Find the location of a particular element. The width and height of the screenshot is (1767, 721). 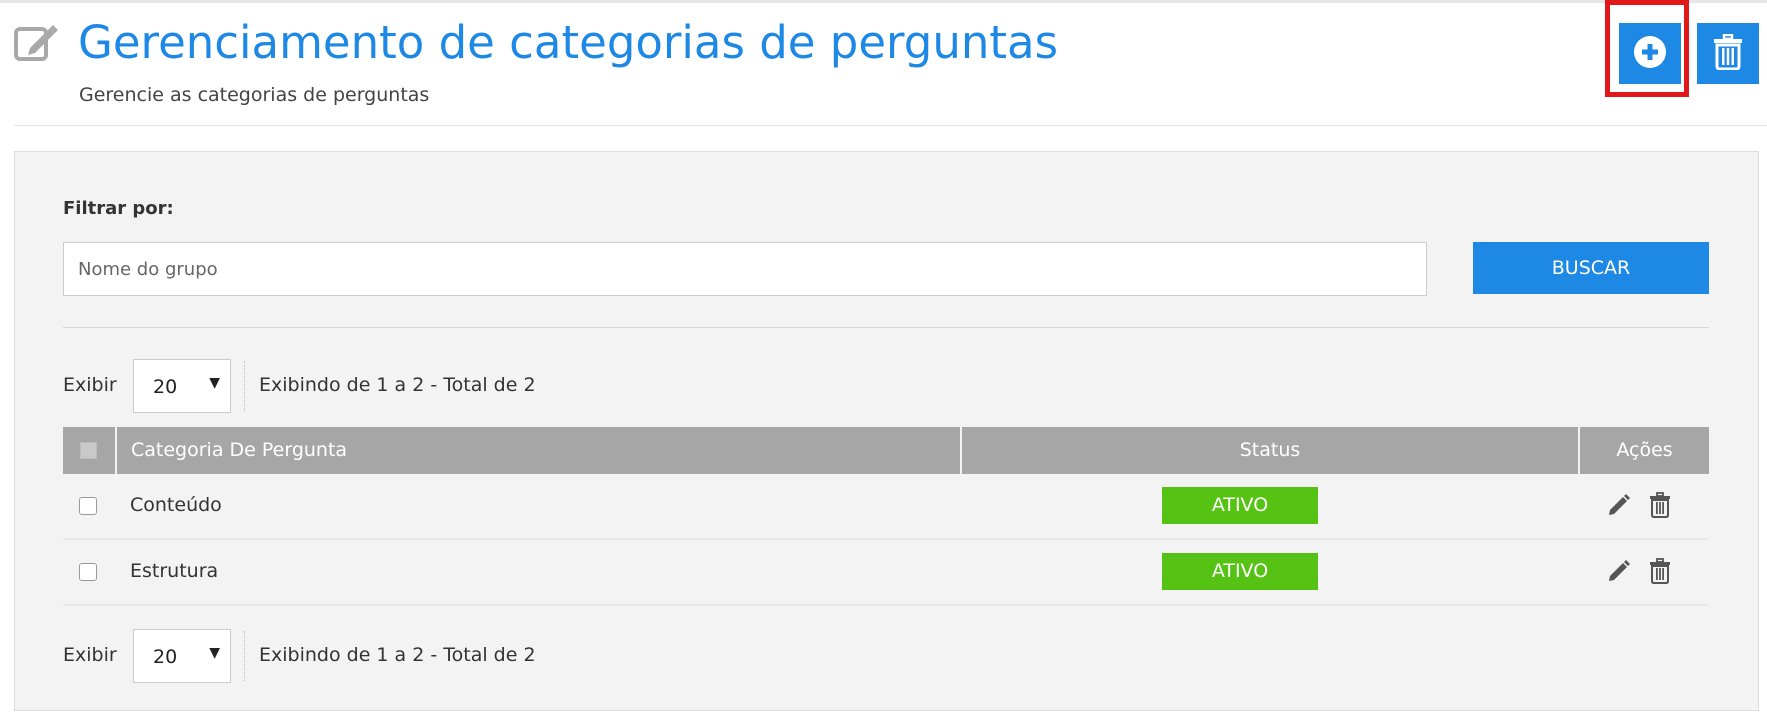

select-all-checkbox is located at coordinates (88, 450).